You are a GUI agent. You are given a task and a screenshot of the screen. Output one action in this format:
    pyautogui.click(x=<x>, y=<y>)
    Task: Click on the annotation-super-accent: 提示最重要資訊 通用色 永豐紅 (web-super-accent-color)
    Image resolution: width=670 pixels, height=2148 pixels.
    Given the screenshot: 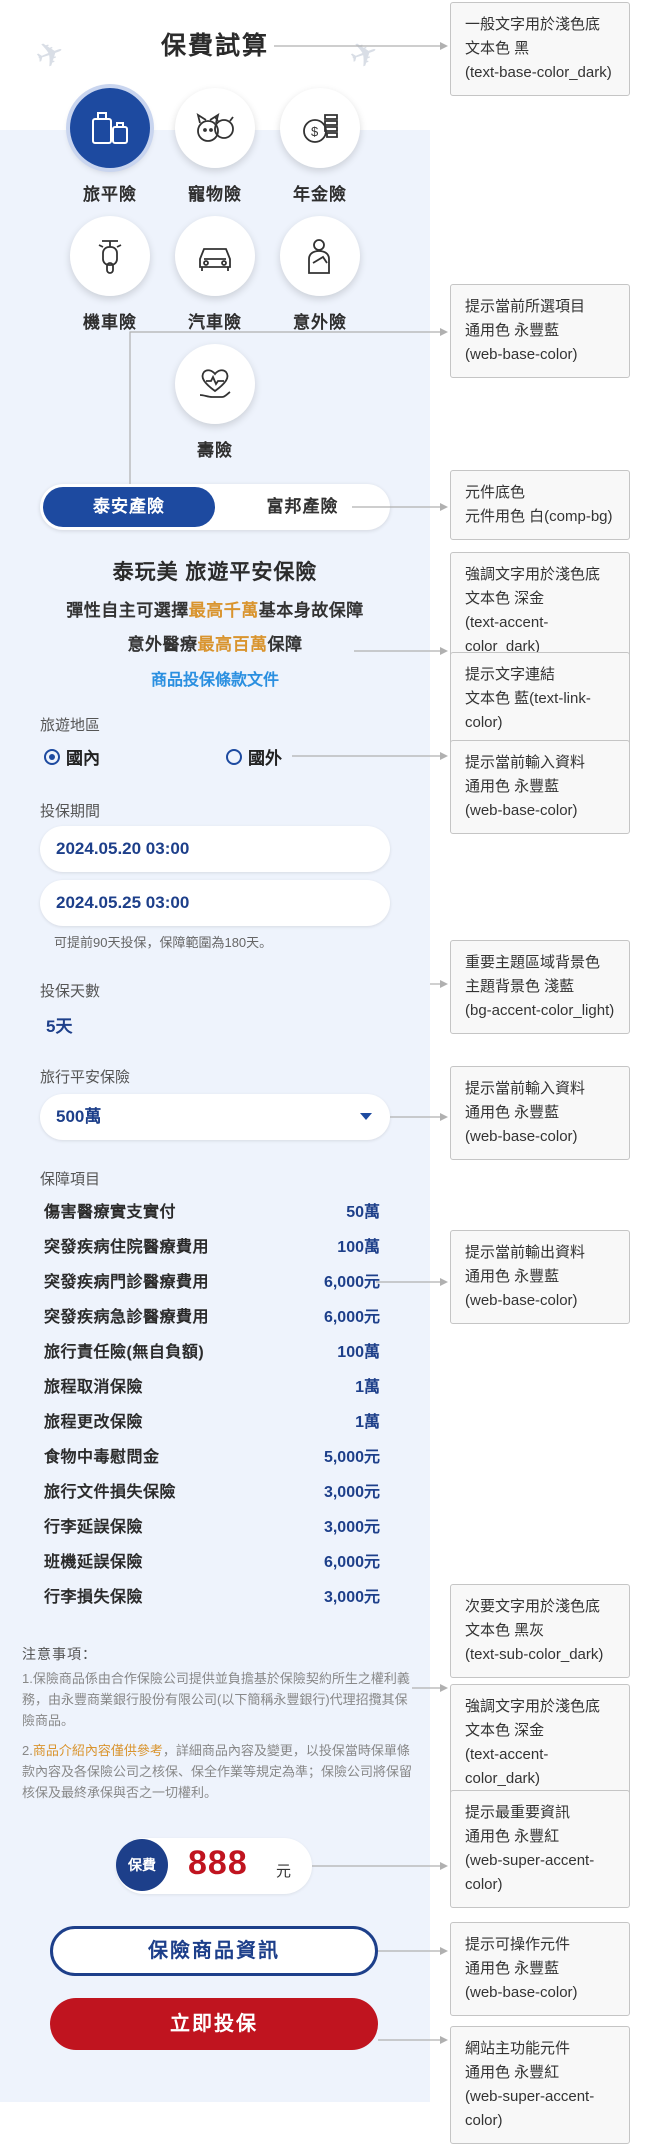 What is the action you would take?
    pyautogui.click(x=540, y=1849)
    